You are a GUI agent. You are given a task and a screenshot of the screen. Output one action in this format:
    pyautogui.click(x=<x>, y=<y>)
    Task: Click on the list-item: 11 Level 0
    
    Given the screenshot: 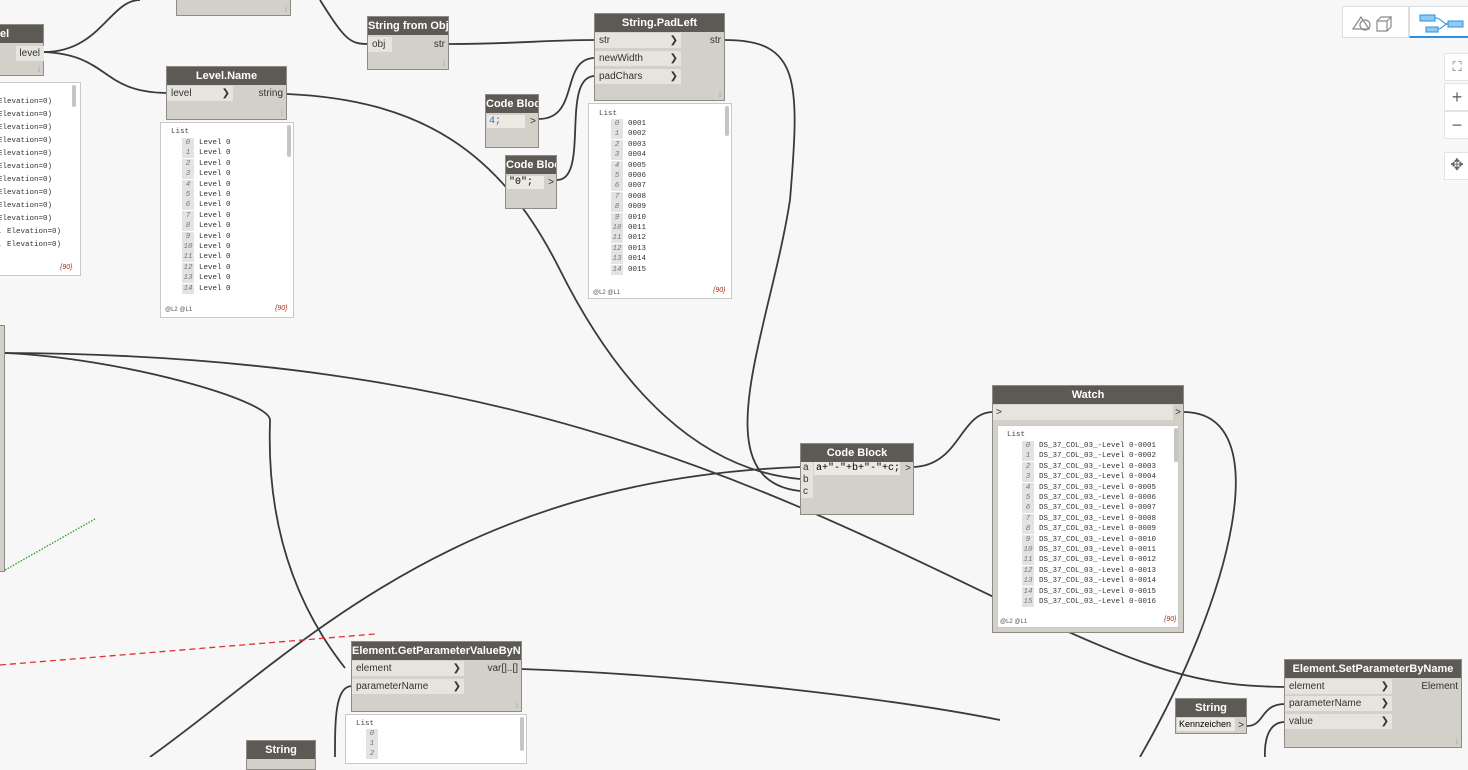 What is the action you would take?
    pyautogui.click(x=206, y=257)
    